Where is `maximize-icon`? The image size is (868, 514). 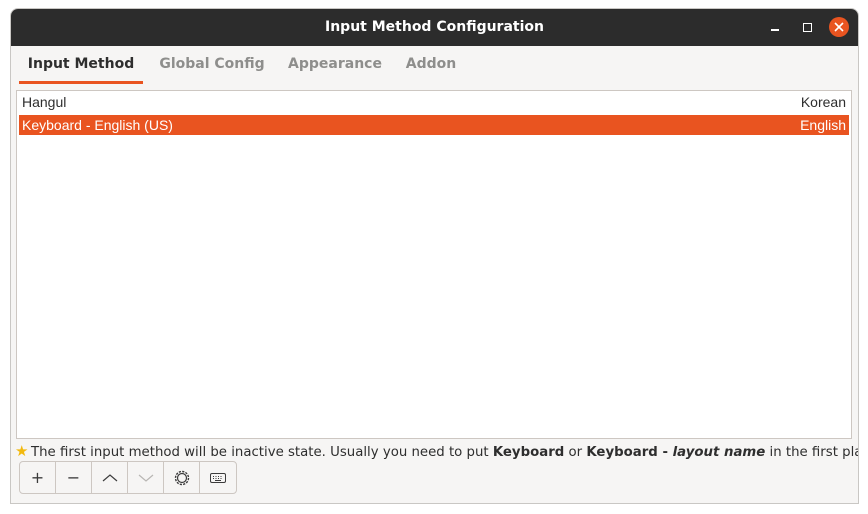
maximize-icon is located at coordinates (807, 27).